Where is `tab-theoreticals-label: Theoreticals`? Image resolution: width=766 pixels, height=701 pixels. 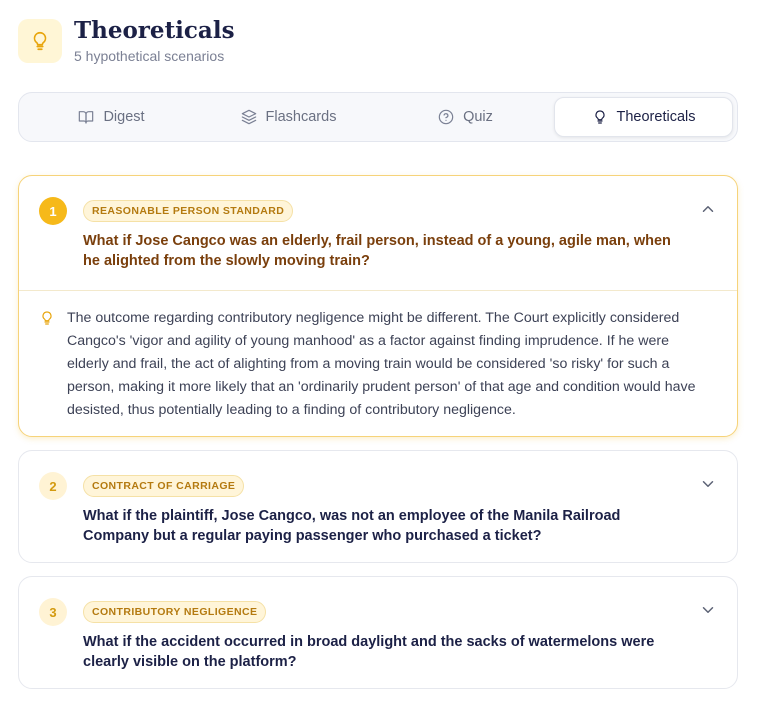 tab-theoreticals-label: Theoreticals is located at coordinates (656, 117).